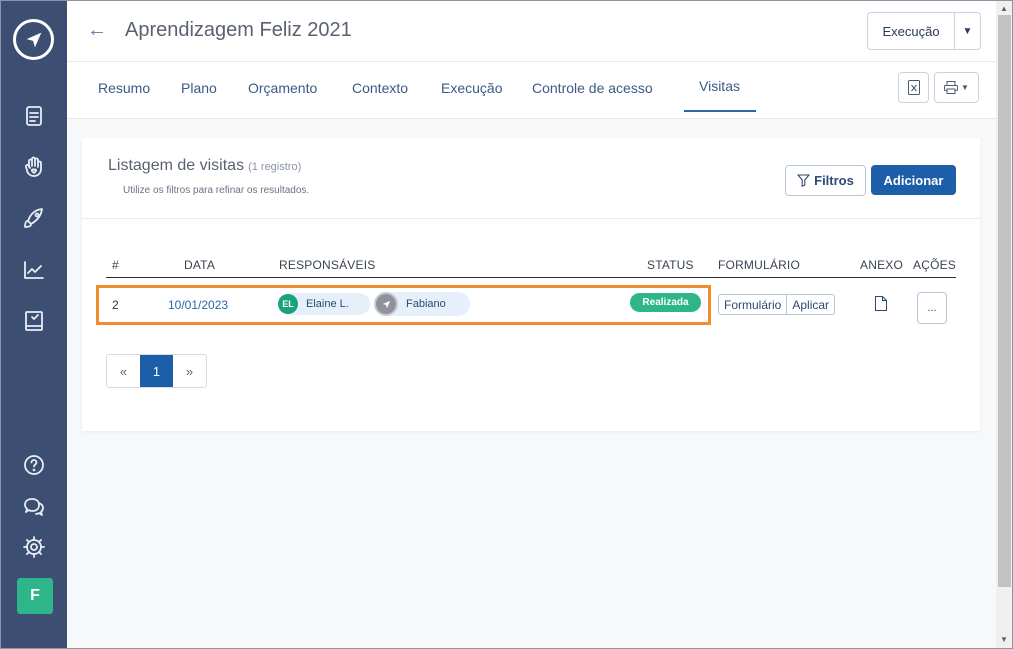 The width and height of the screenshot is (1013, 649). Describe the element at coordinates (189, 371) in the screenshot. I see `pagination-next: »` at that location.